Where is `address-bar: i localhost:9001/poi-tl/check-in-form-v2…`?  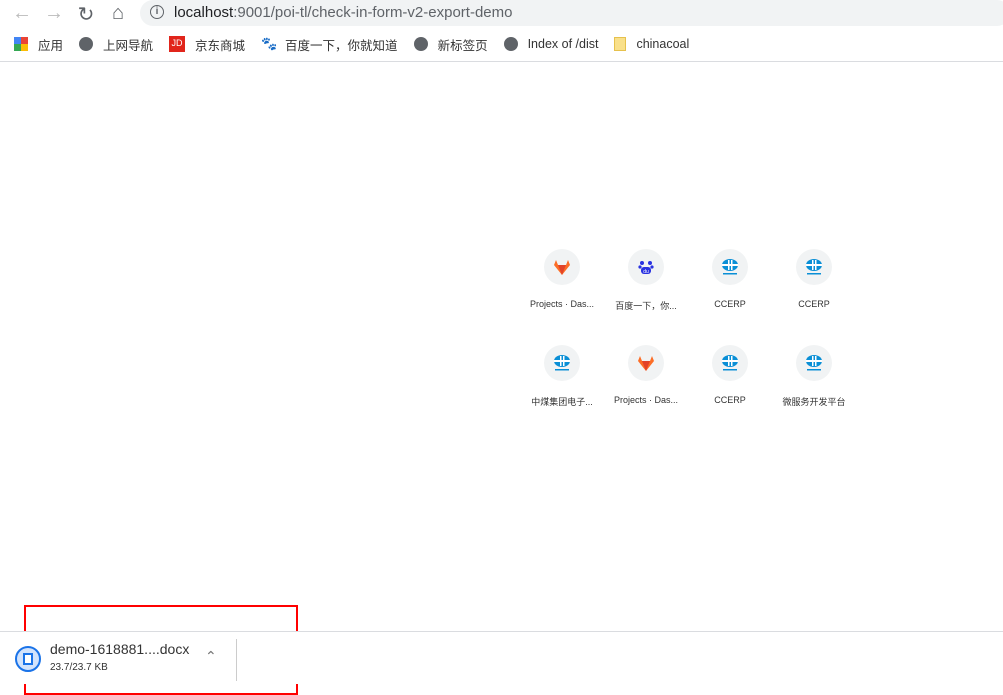
address-bar: i localhost:9001/poi-tl/check-in-form-v2… is located at coordinates (571, 13).